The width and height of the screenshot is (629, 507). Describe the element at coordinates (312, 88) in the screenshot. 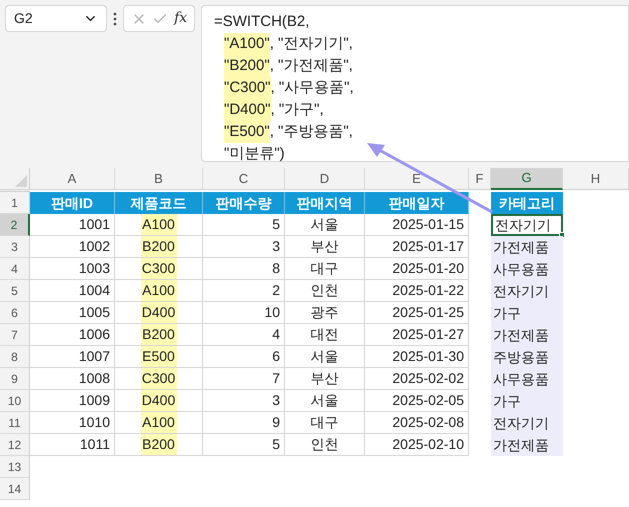

I see `formula-line: , "사무용품",` at that location.